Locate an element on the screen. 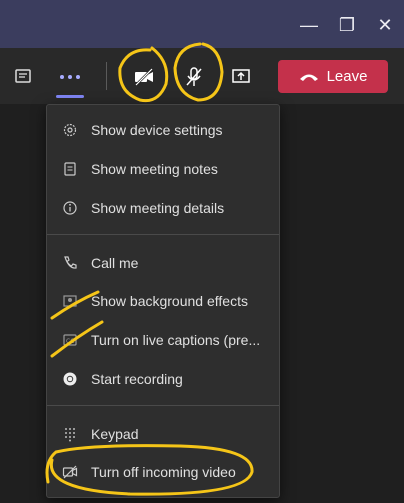  mic-off-icon is located at coordinates (194, 76).